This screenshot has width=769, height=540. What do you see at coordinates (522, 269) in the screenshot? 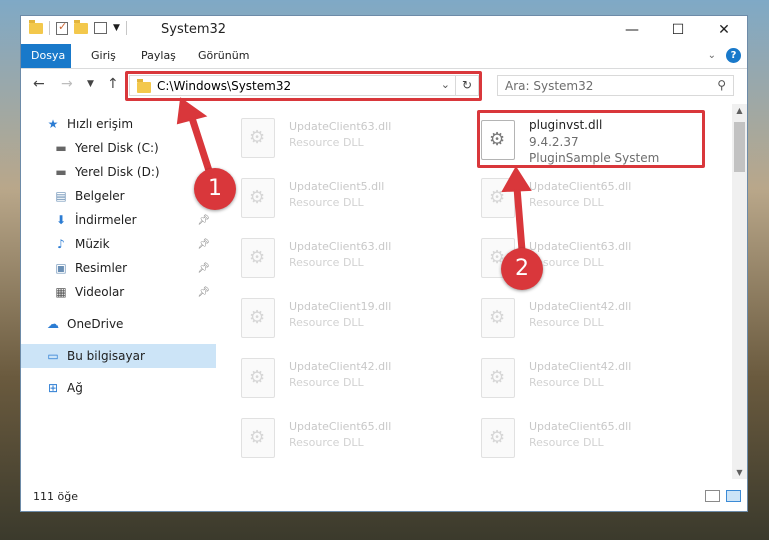
I see `step-2-badge: 2` at bounding box center [522, 269].